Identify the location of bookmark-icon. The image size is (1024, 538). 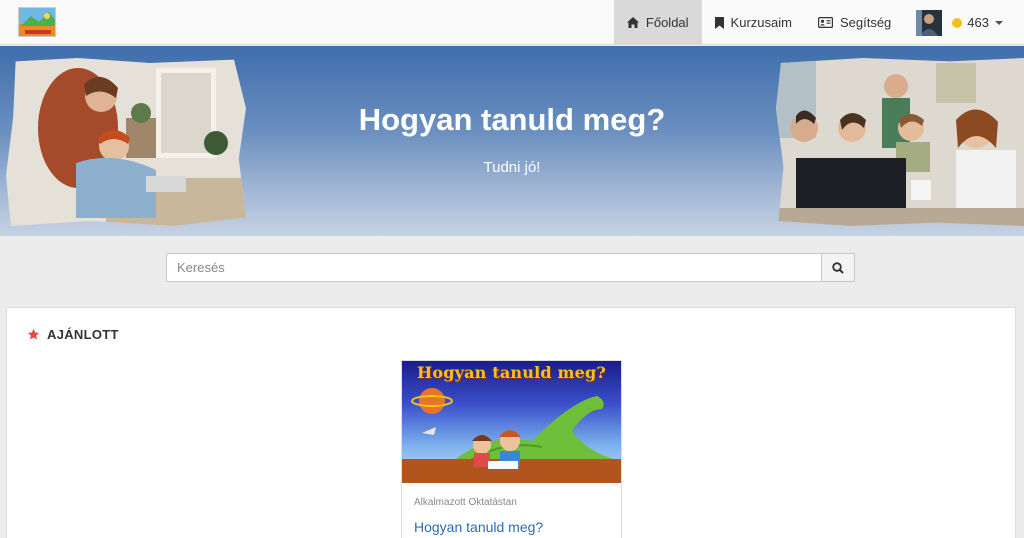
(719, 22).